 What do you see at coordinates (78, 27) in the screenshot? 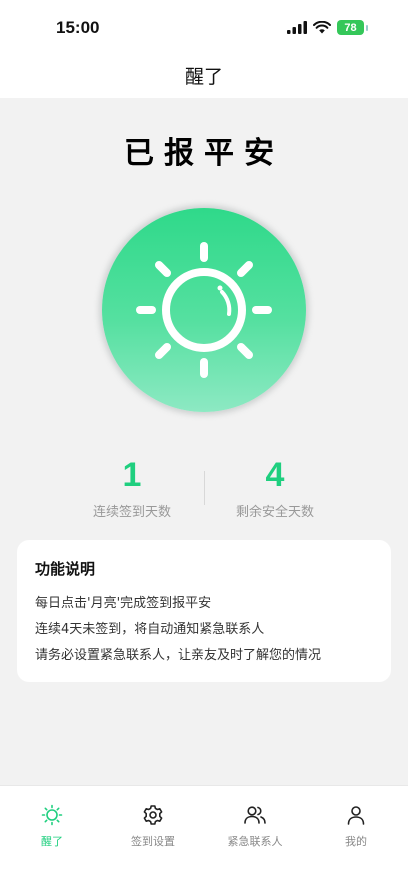
I see `status-time: 15:00` at bounding box center [78, 27].